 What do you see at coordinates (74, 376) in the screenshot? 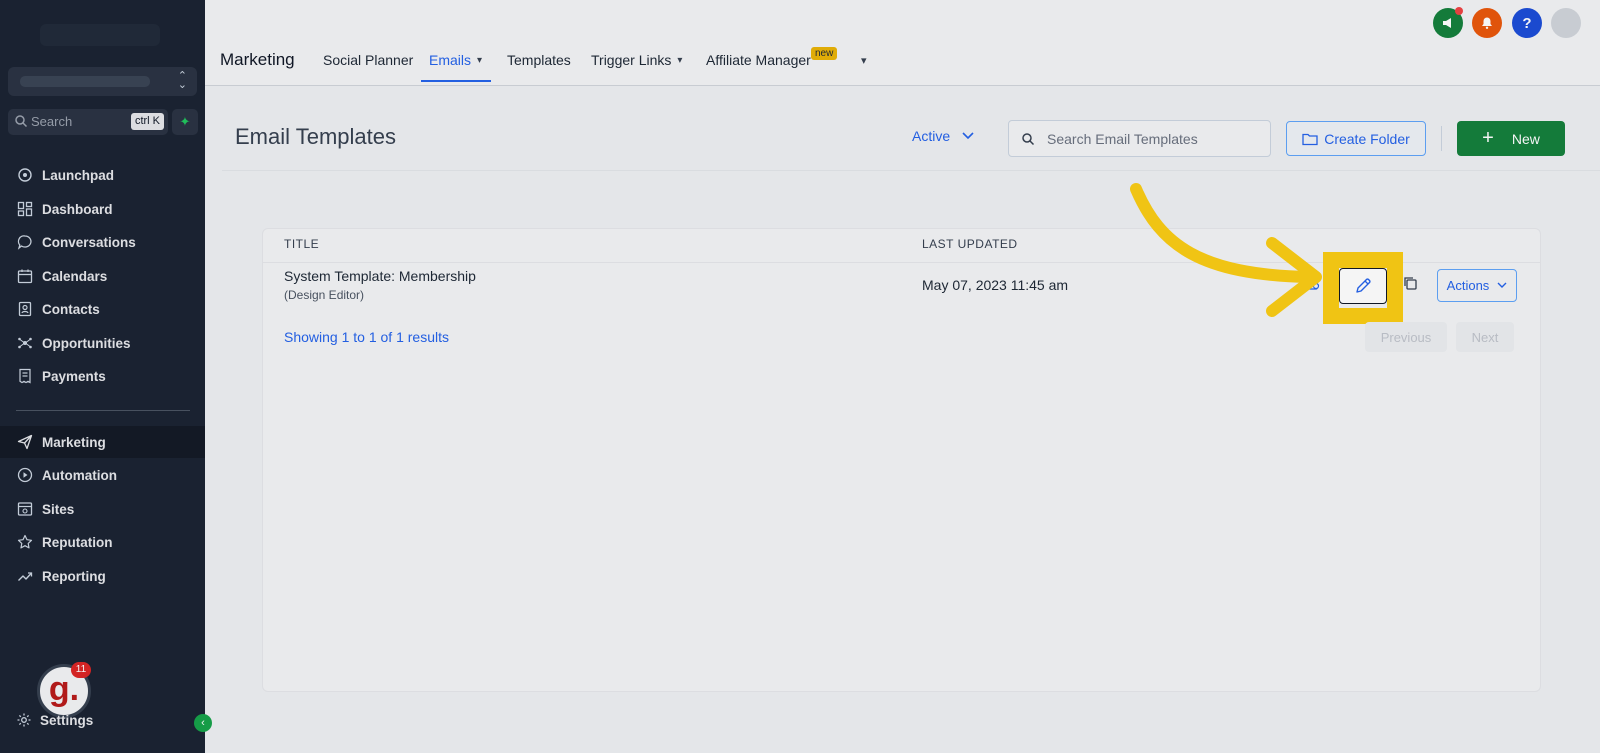
I see `sidebar-item-label: Payments` at bounding box center [74, 376].